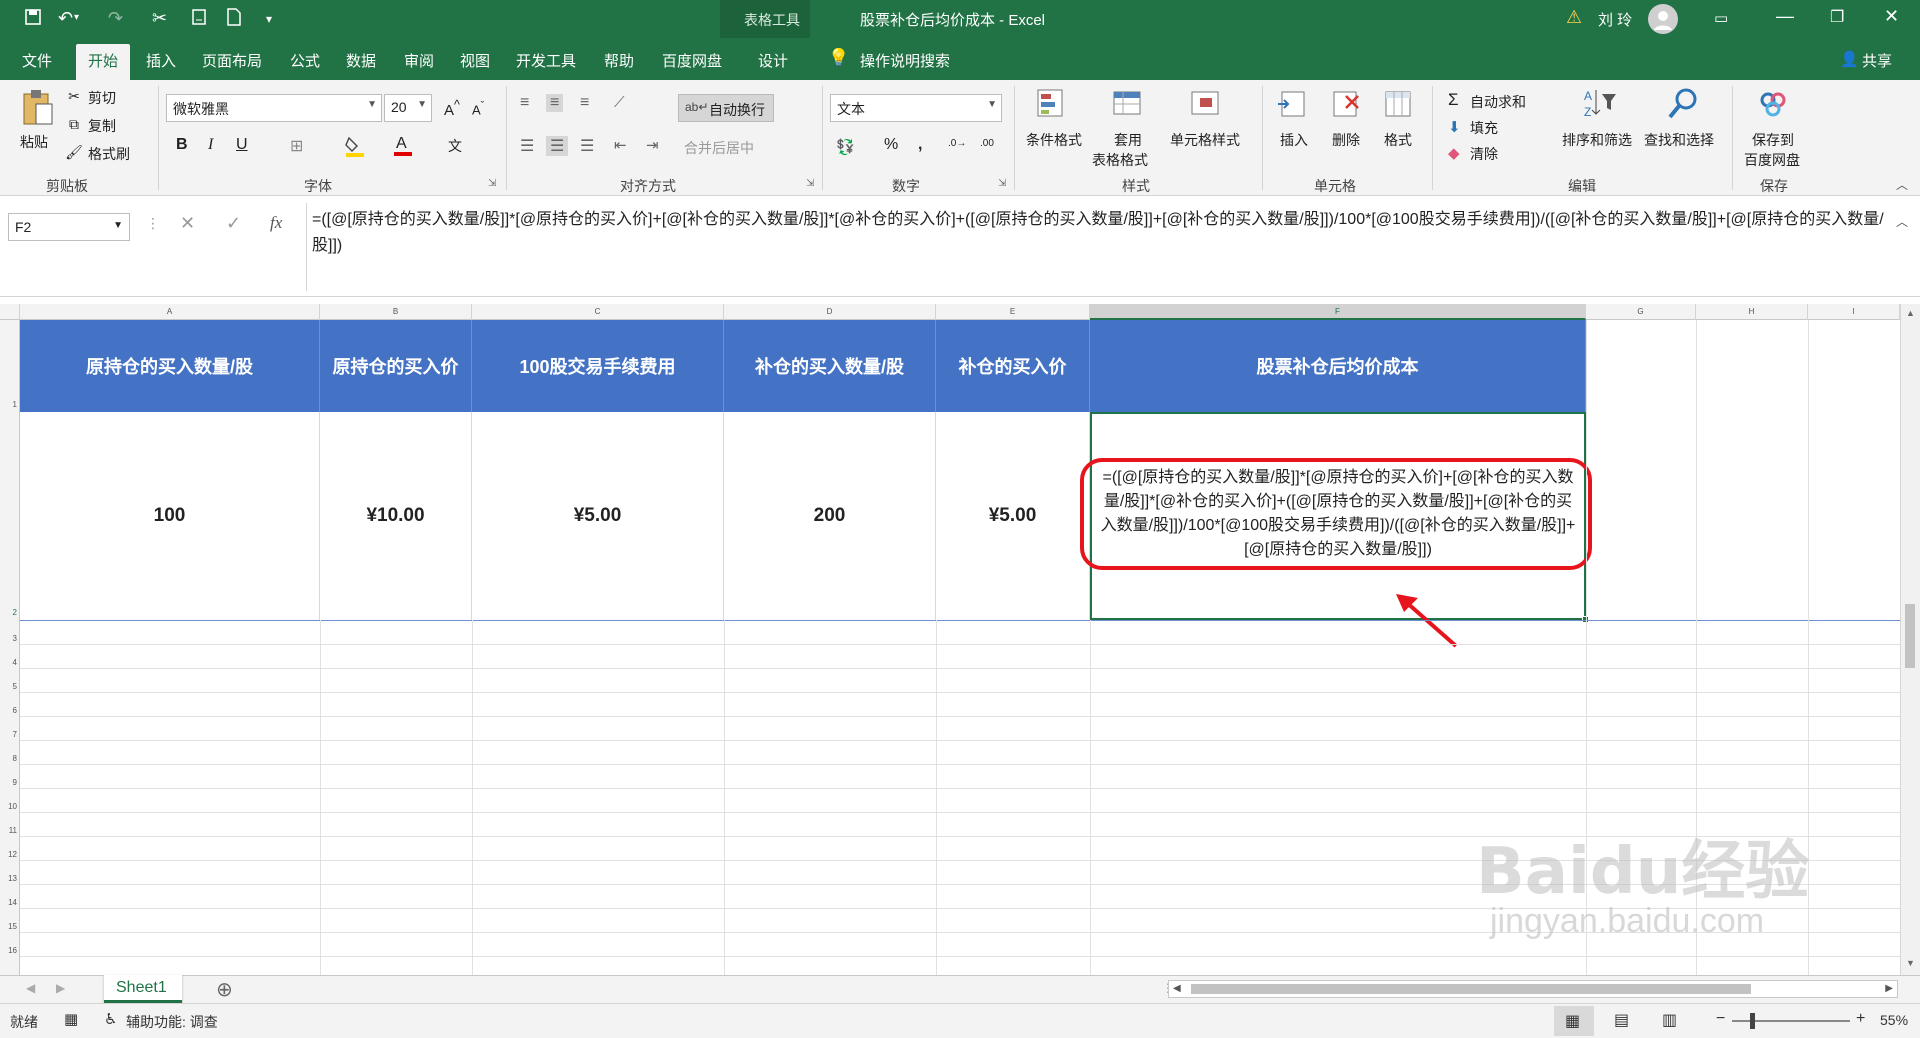 The width and height of the screenshot is (1920, 1038). What do you see at coordinates (10, 404) in the screenshot?
I see `row-header: 1` at bounding box center [10, 404].